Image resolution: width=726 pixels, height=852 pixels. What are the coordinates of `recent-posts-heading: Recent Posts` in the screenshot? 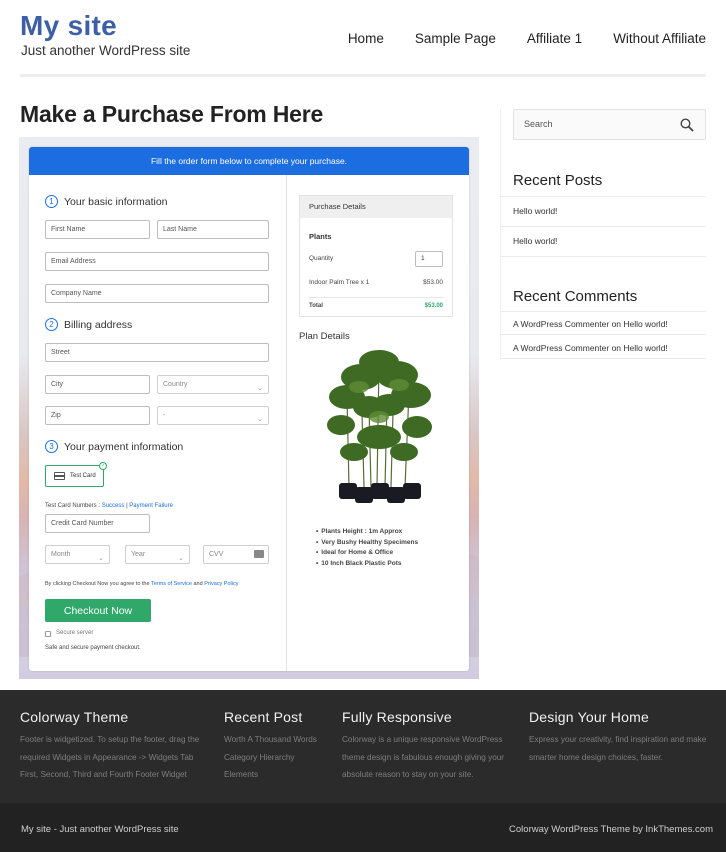 It's located at (558, 180).